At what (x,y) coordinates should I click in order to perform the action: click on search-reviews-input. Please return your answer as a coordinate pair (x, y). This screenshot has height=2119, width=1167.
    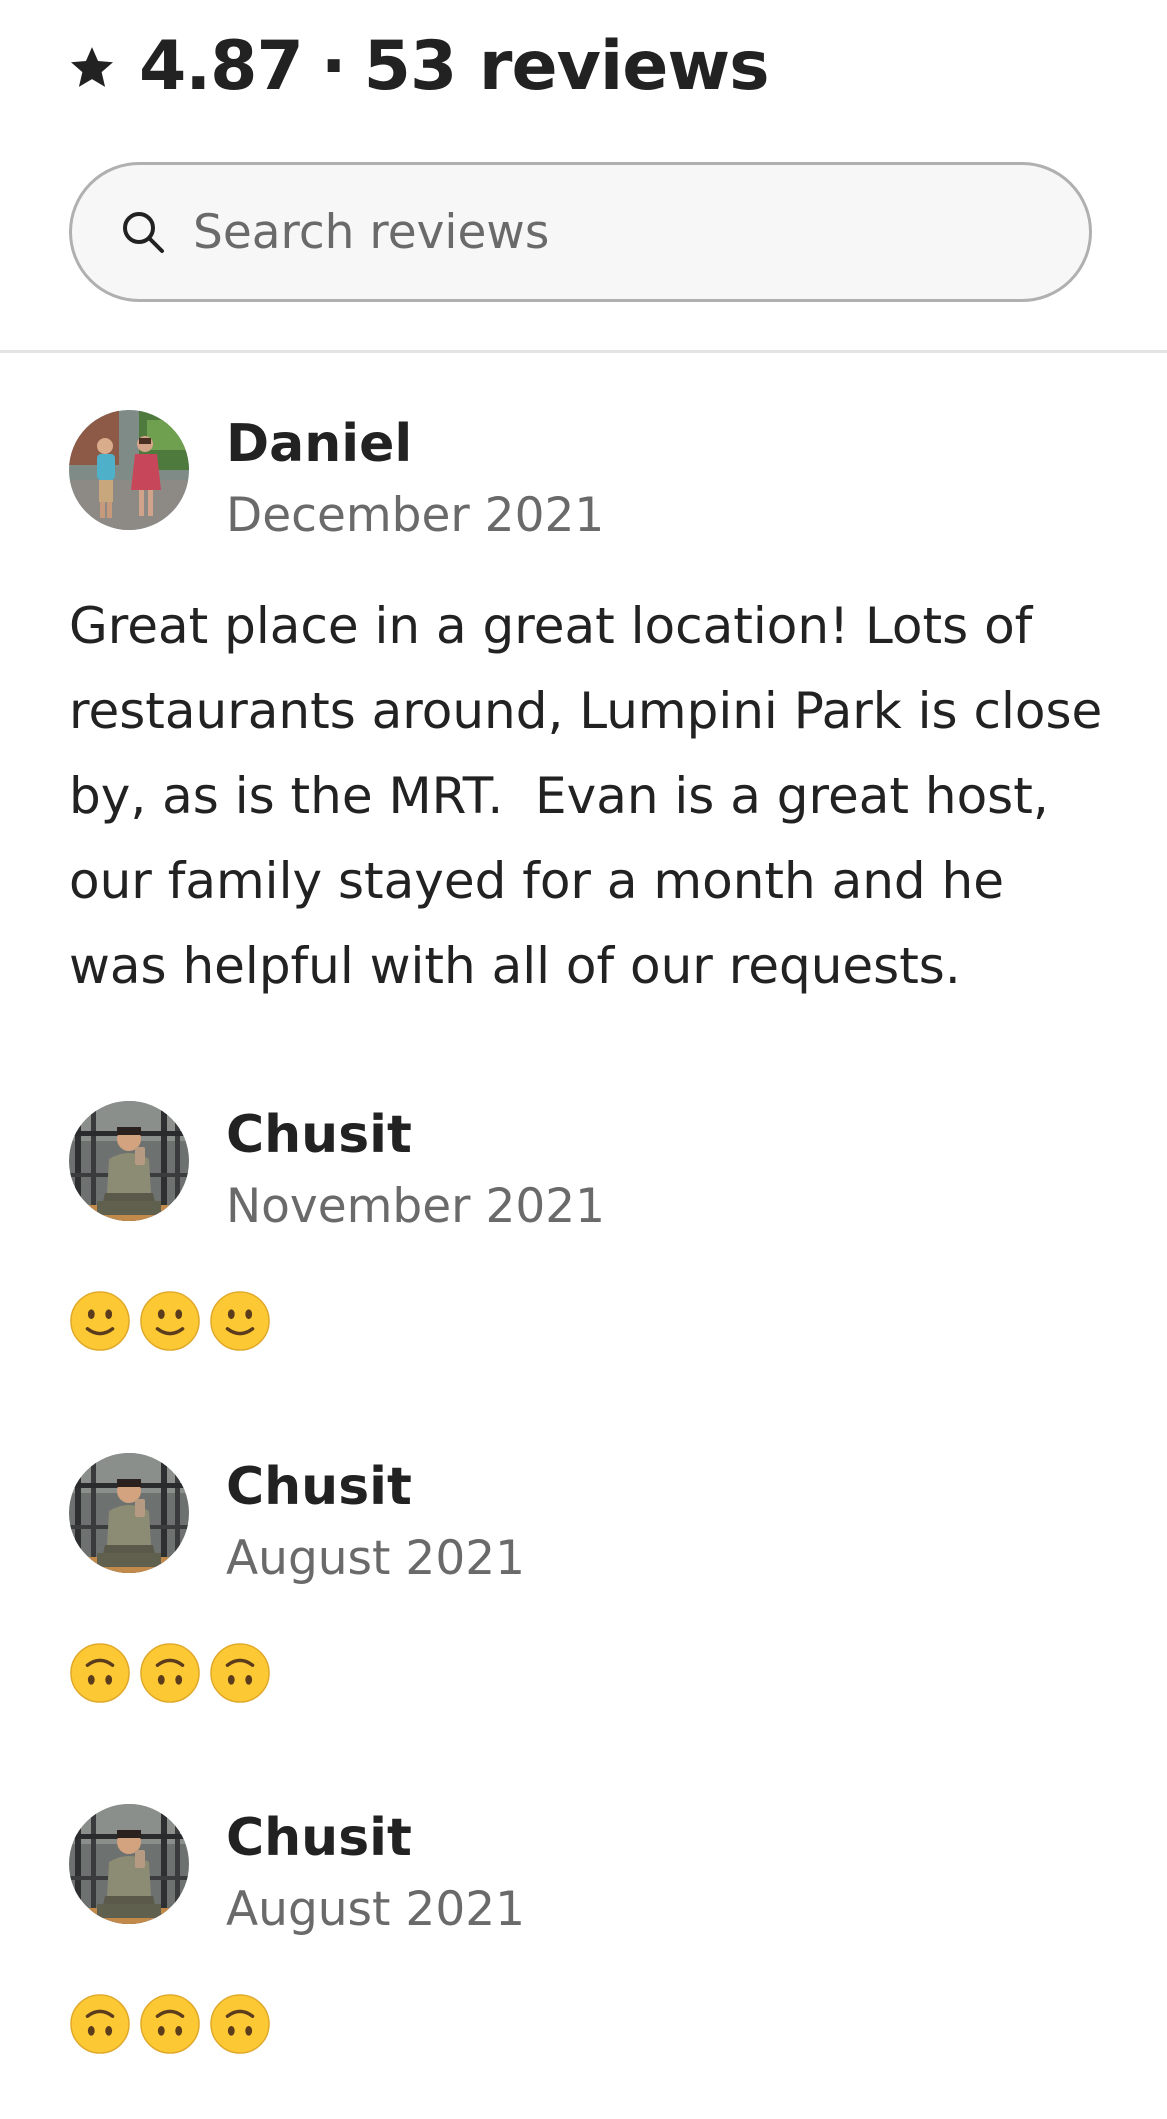
    Looking at the image, I should click on (603, 232).